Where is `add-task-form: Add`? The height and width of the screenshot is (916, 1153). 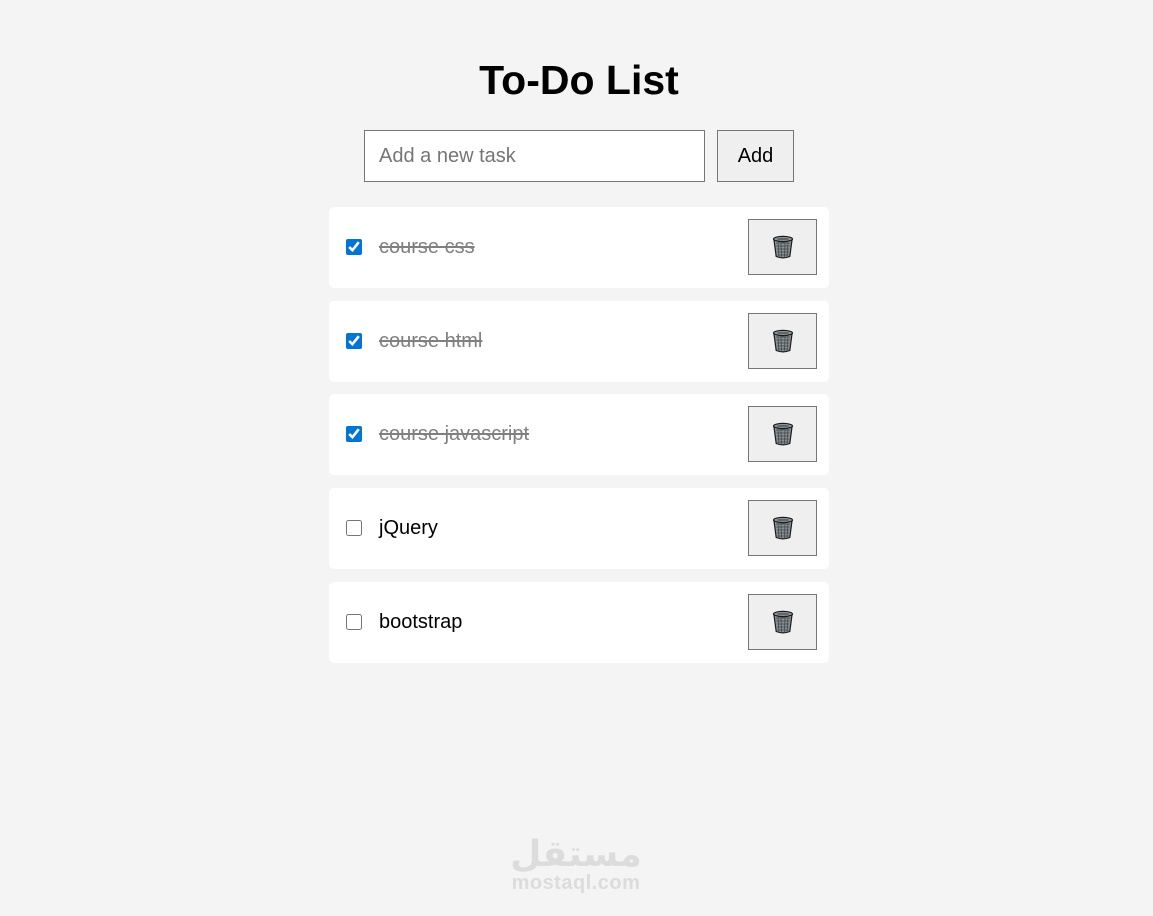
add-task-form: Add is located at coordinates (579, 156).